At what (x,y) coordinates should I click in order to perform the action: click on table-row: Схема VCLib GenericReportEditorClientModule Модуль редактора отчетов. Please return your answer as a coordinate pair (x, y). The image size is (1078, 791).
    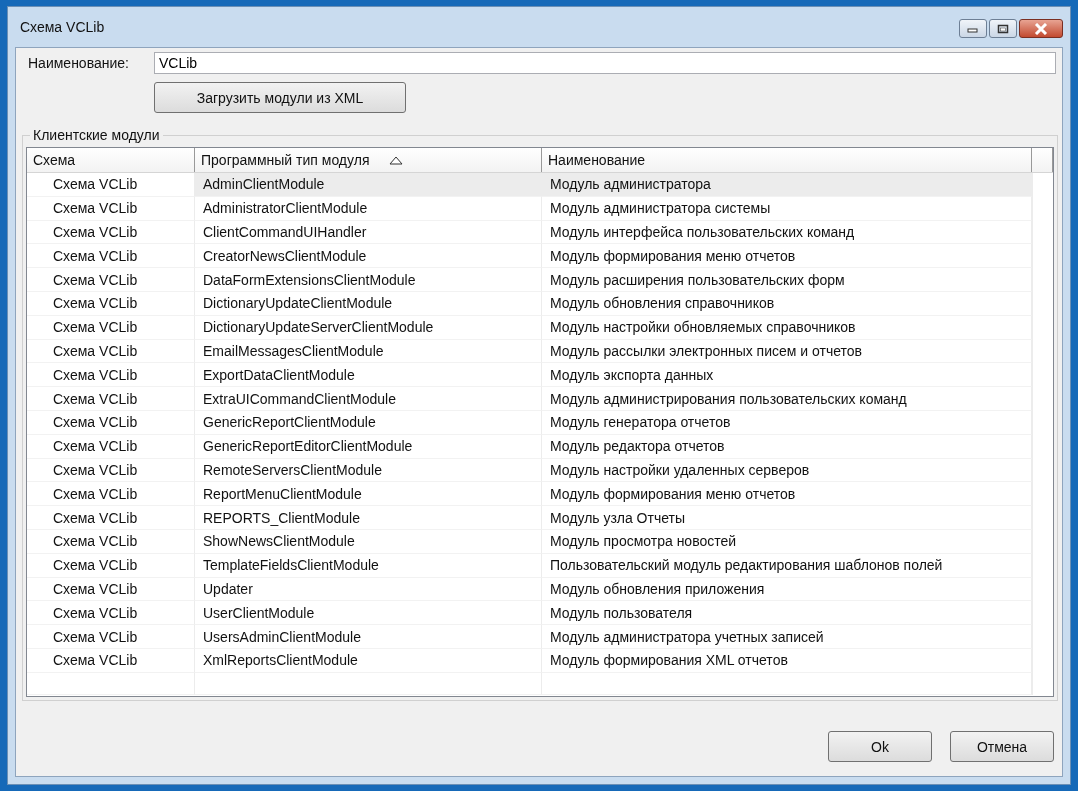
    Looking at the image, I should click on (530, 446).